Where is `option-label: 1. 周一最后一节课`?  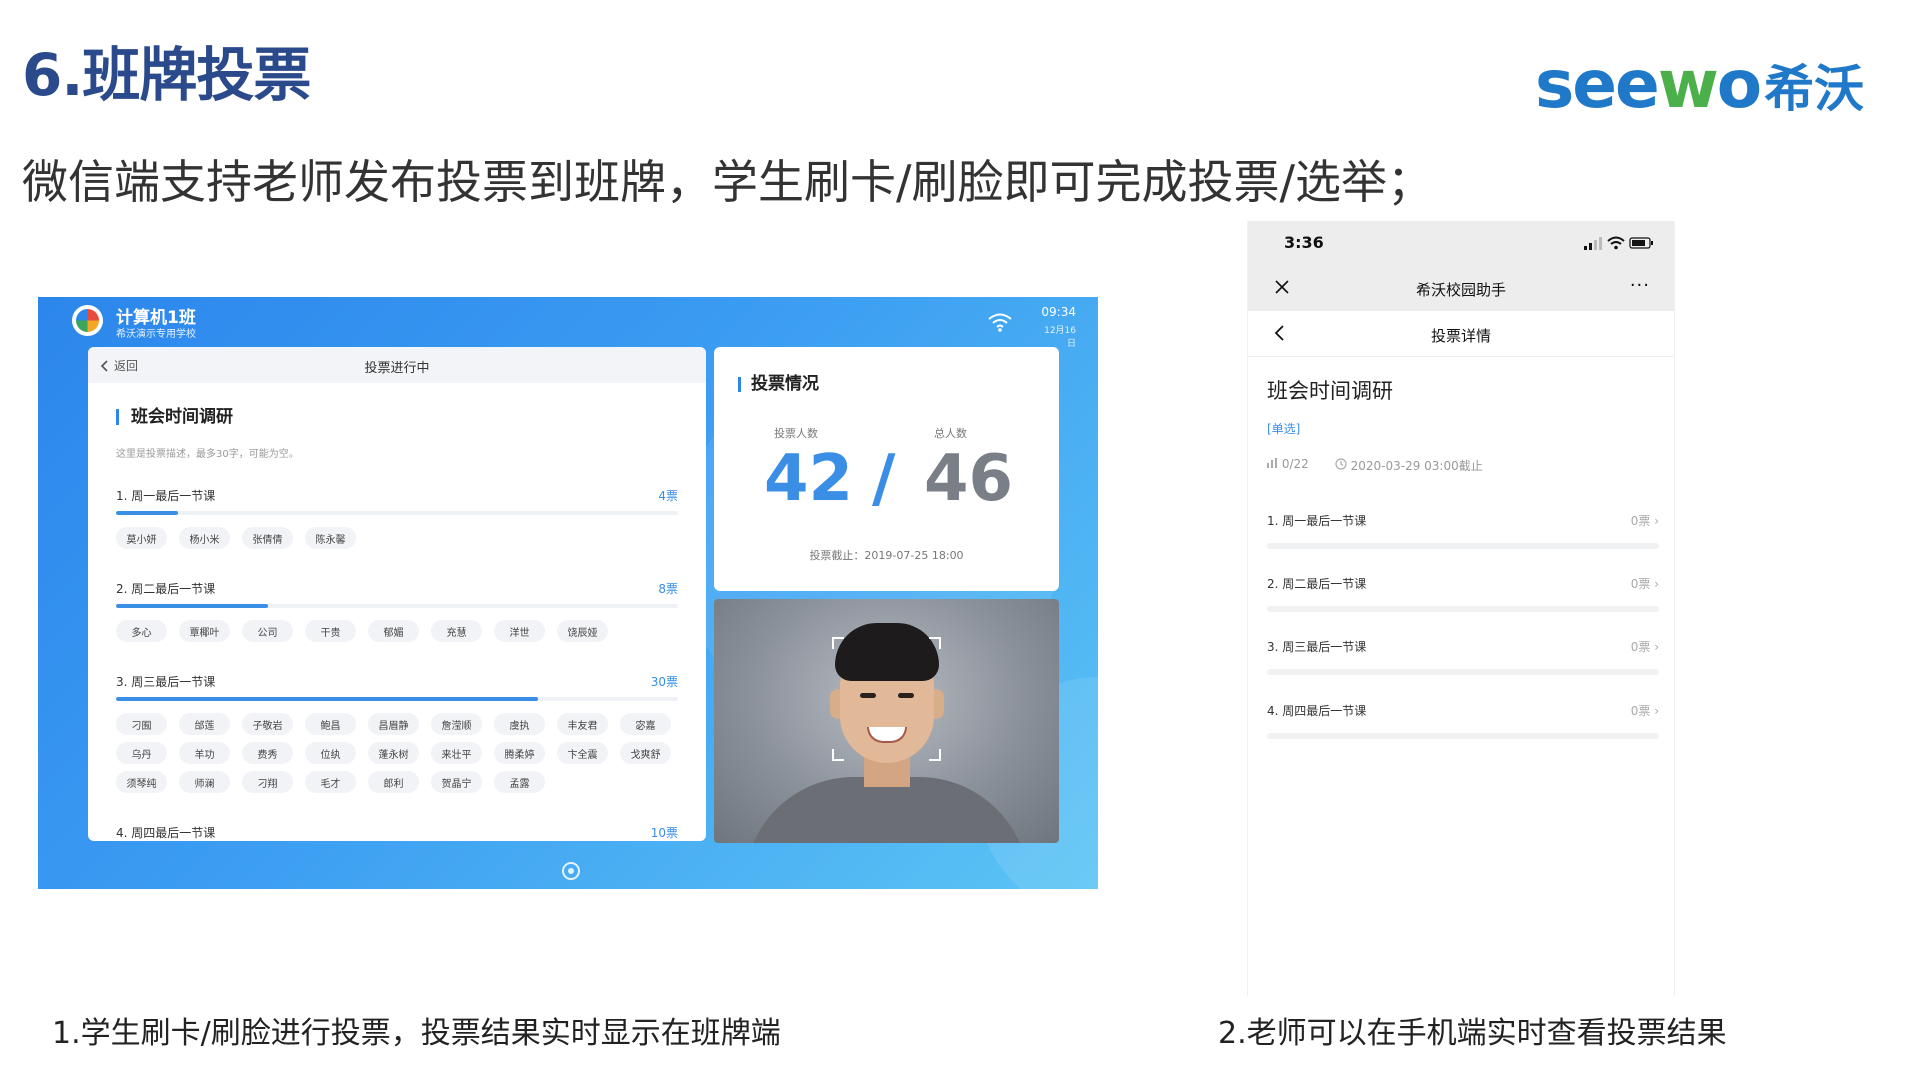 option-label: 1. 周一最后一节课 is located at coordinates (166, 496).